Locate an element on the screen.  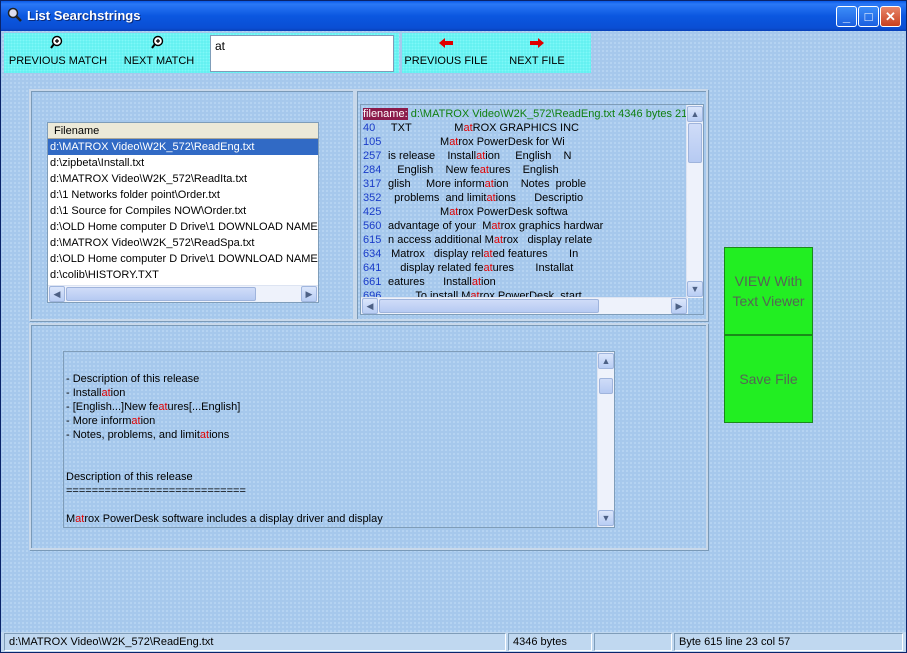
magnifier-app-icon is located at coordinates (15, 15).